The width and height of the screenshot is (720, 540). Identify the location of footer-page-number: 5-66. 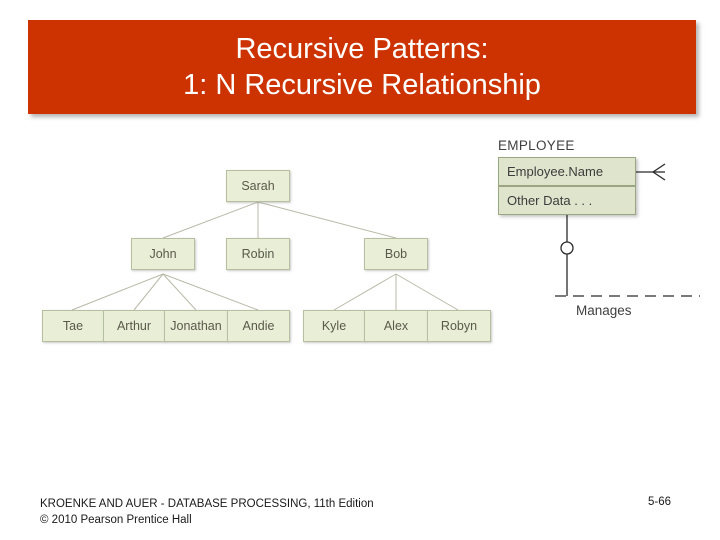
(660, 502).